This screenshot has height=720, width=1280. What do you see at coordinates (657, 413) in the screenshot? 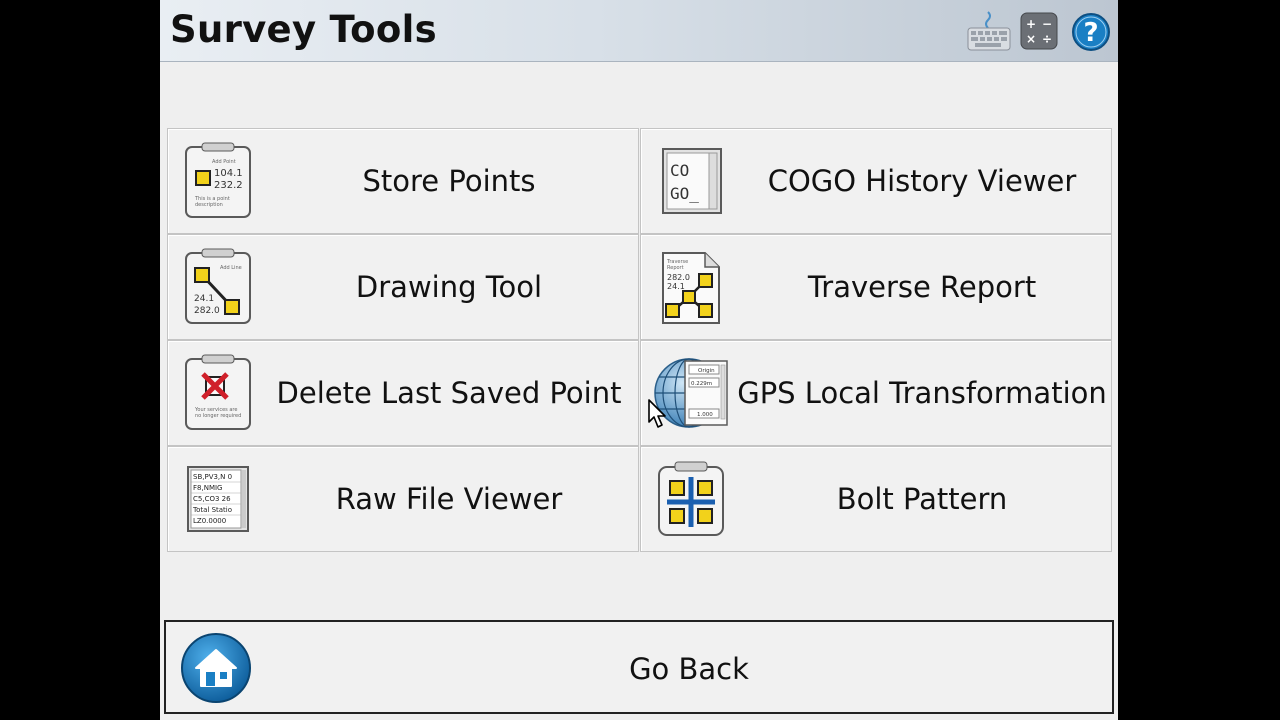
I see `mouse-cursor-icon` at bounding box center [657, 413].